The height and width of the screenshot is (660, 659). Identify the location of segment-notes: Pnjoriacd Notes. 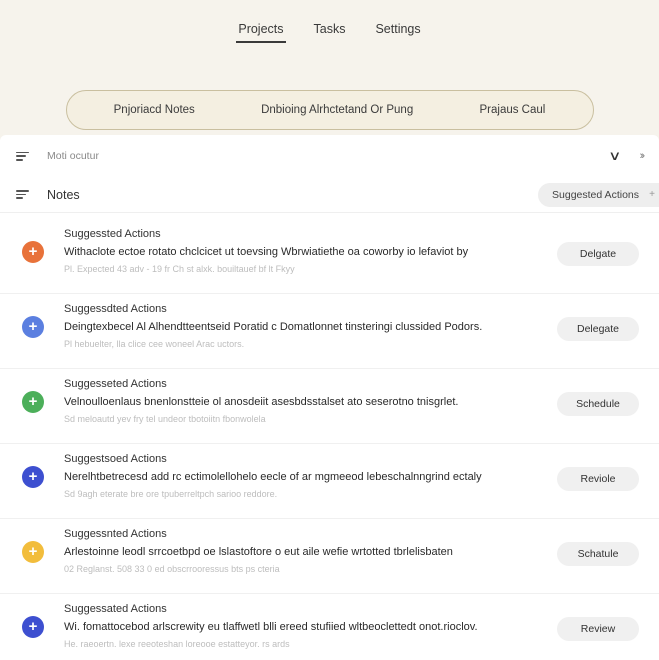
(154, 110).